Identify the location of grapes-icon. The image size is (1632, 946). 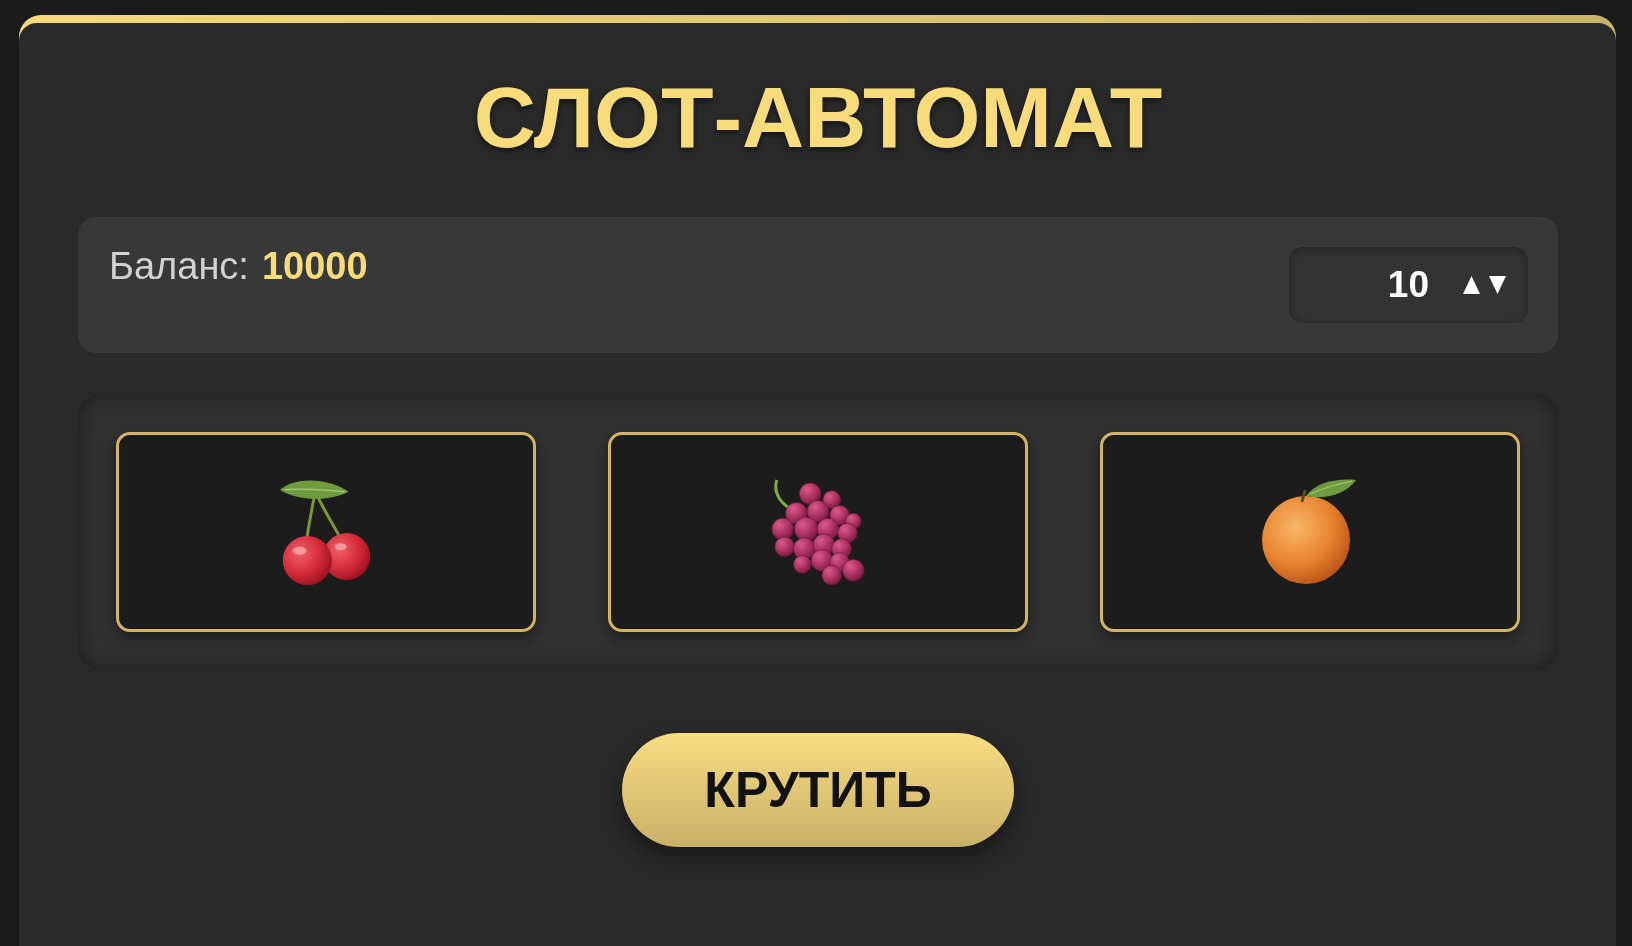
(818, 532).